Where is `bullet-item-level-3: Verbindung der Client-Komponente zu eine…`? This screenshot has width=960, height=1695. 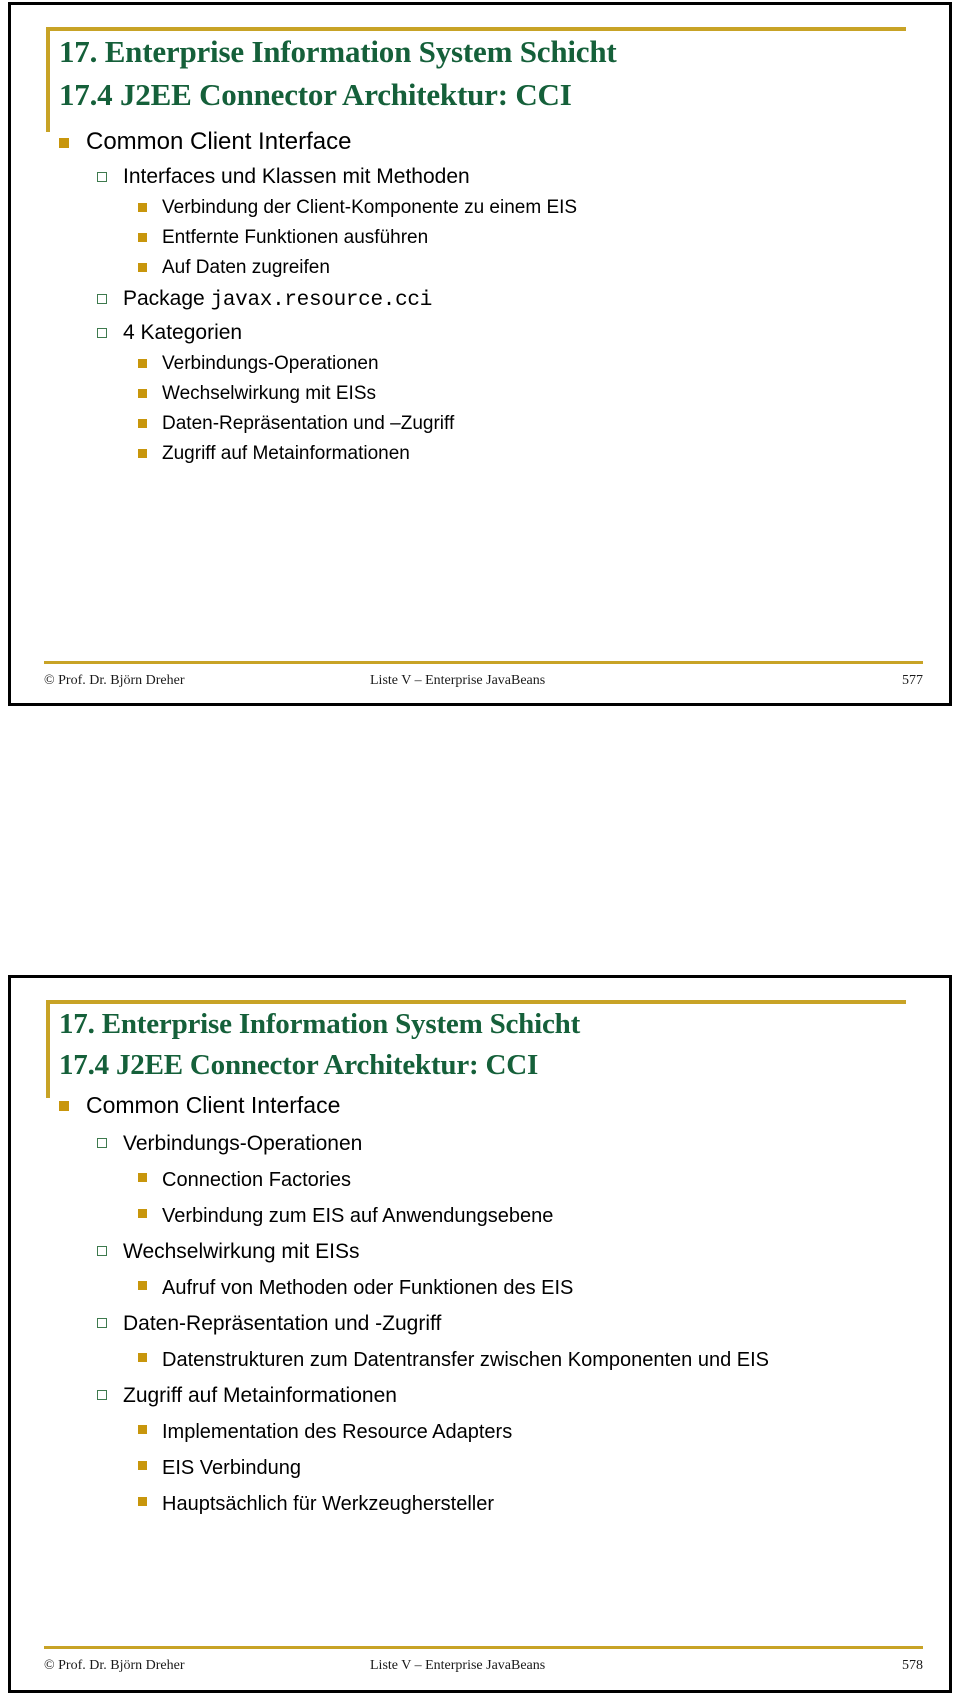
bullet-item-level-3: Verbindung der Client-Komponente zu eine… is located at coordinates (489, 207).